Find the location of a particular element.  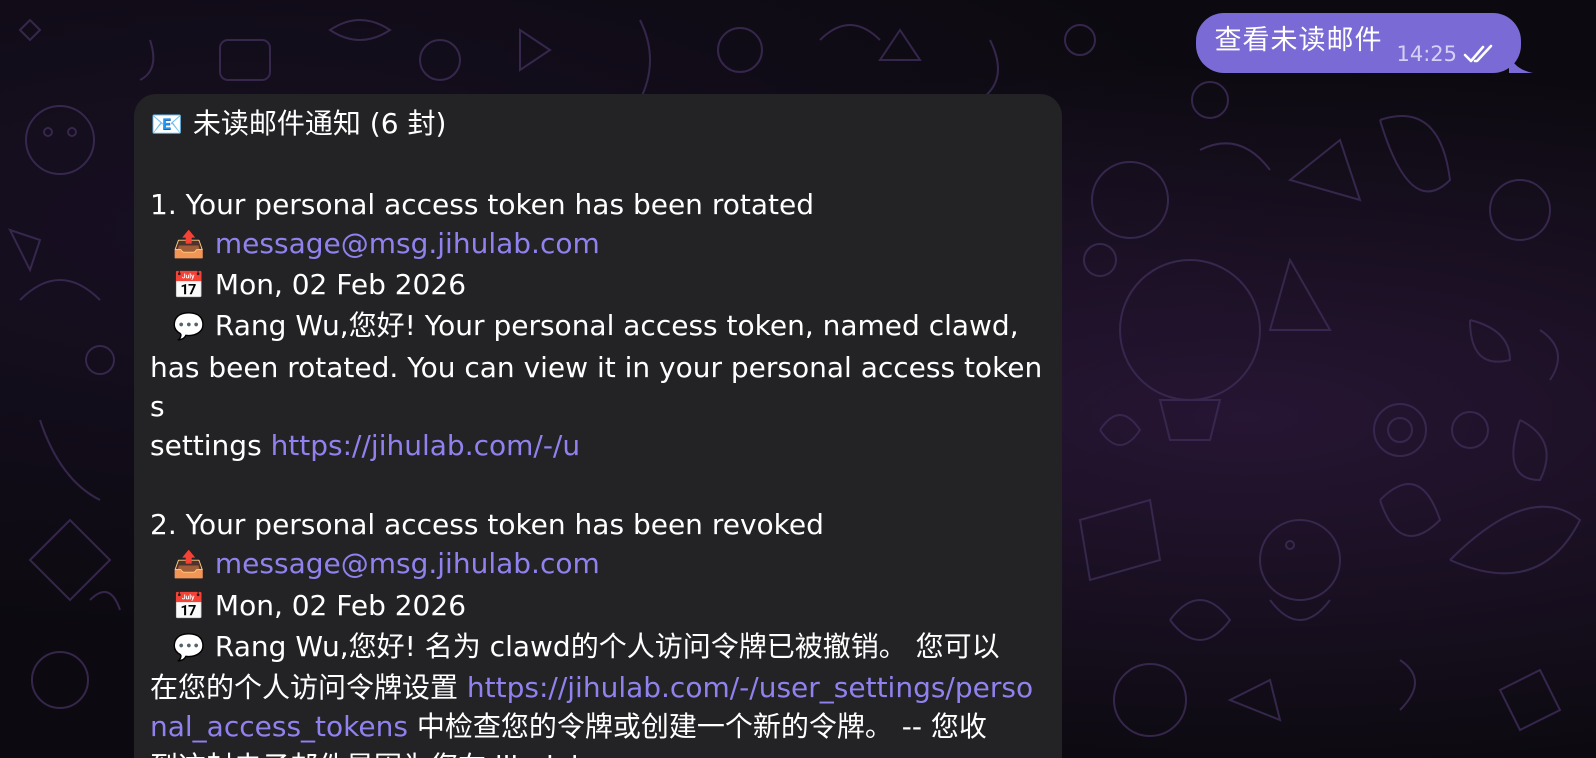

message-meta: 14:25 is located at coordinates (1446, 54).